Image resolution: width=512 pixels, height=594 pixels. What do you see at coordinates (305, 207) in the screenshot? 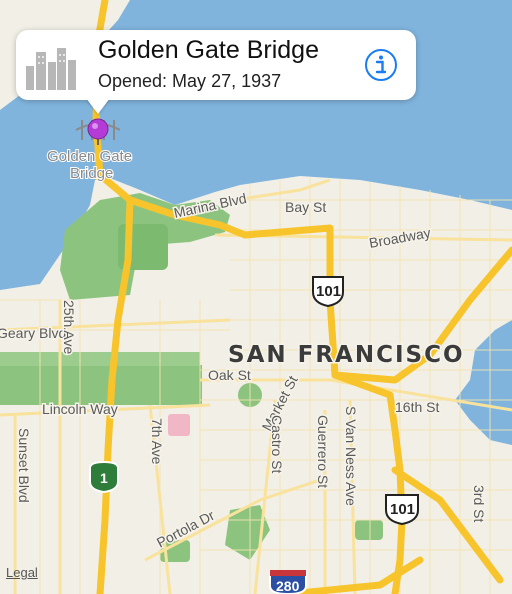
I see `street-label-bay: Bay St` at bounding box center [305, 207].